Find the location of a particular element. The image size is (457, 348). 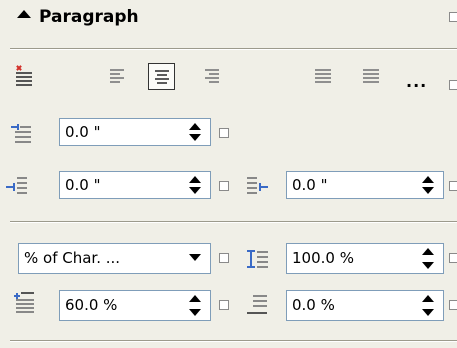

right-indent-lock-checkbox is located at coordinates (453, 186).